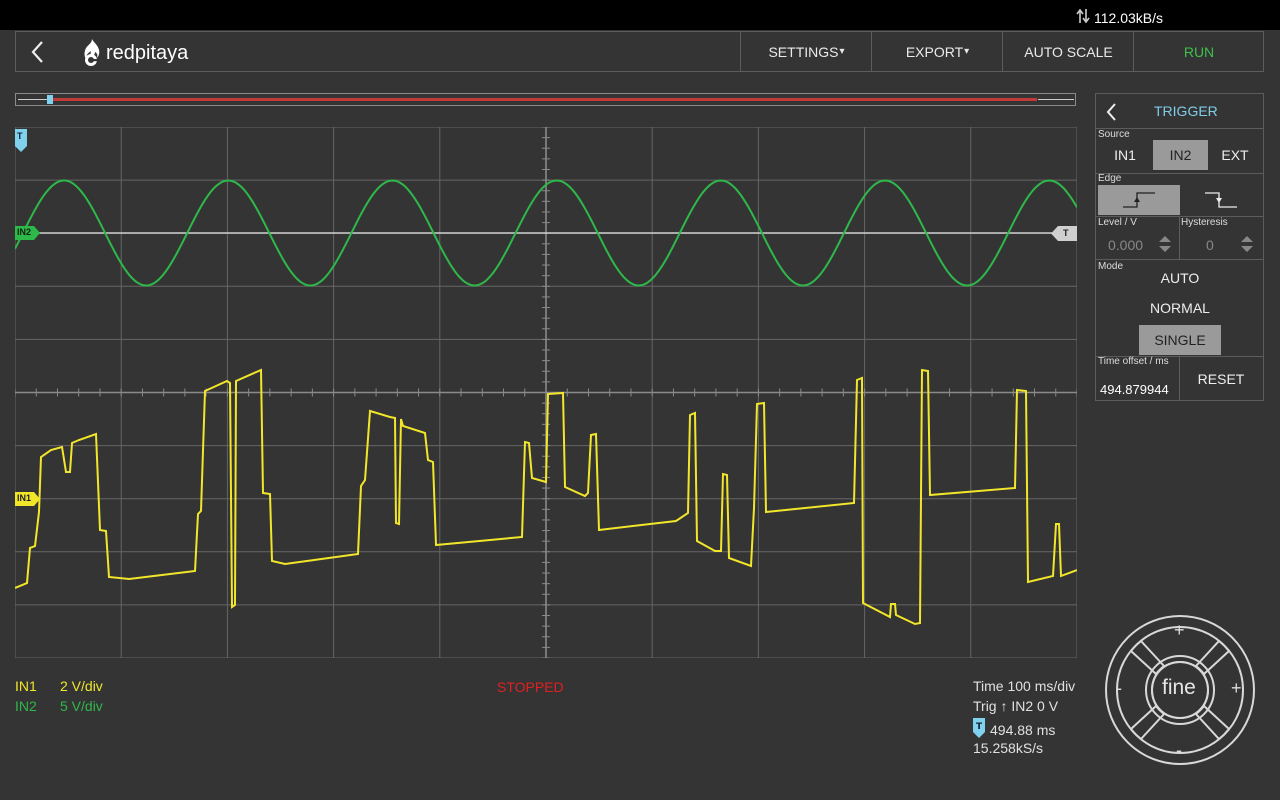  Describe the element at coordinates (1056, 99) in the screenshot. I see `timeline-right-track` at that location.